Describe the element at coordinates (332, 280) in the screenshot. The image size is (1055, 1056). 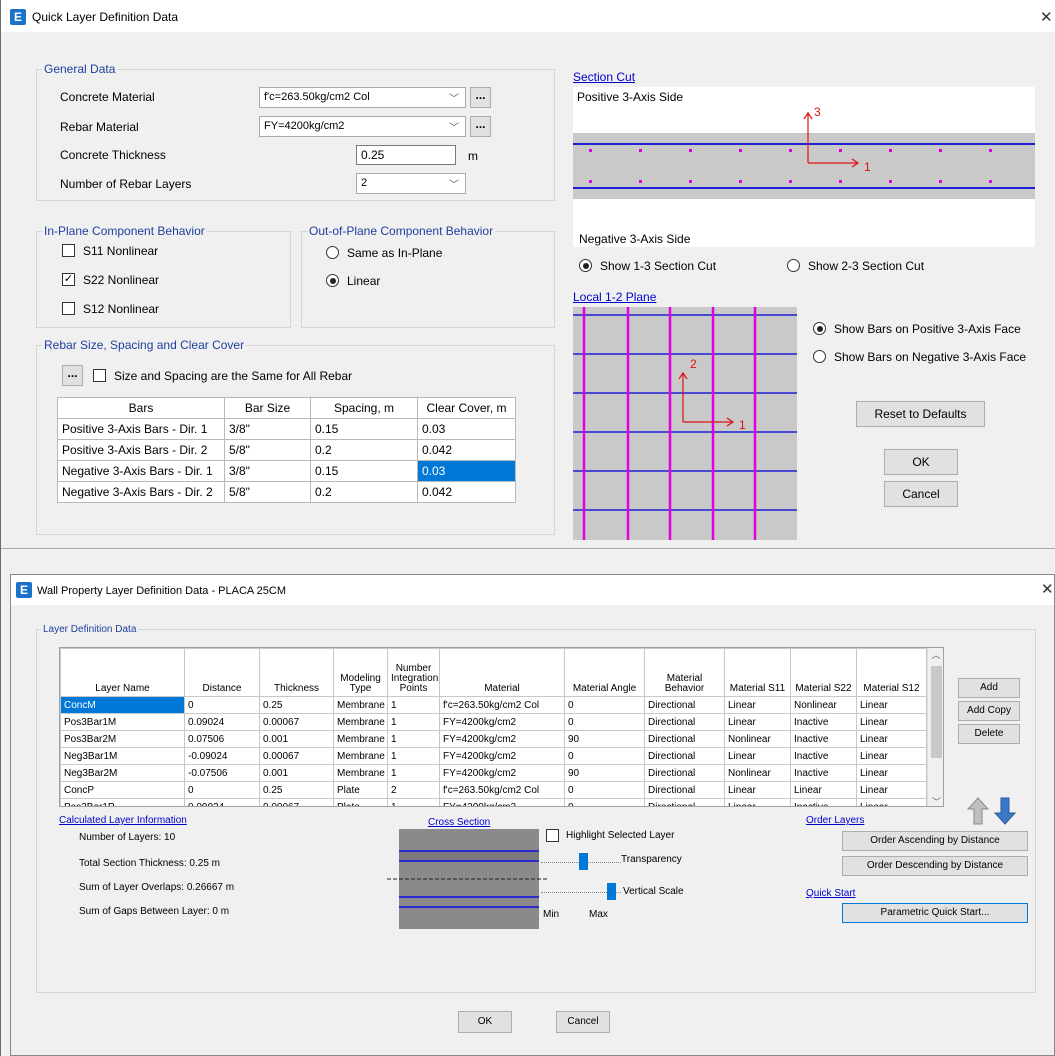
I see `linear-radio` at that location.